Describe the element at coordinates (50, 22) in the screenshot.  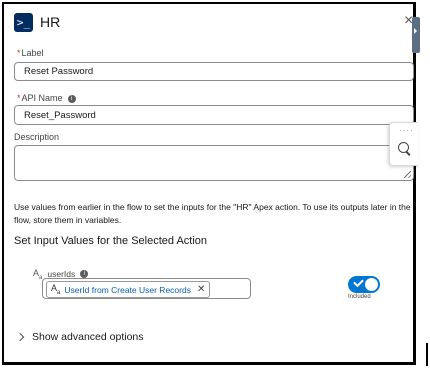
I see `panel-title: HR` at that location.